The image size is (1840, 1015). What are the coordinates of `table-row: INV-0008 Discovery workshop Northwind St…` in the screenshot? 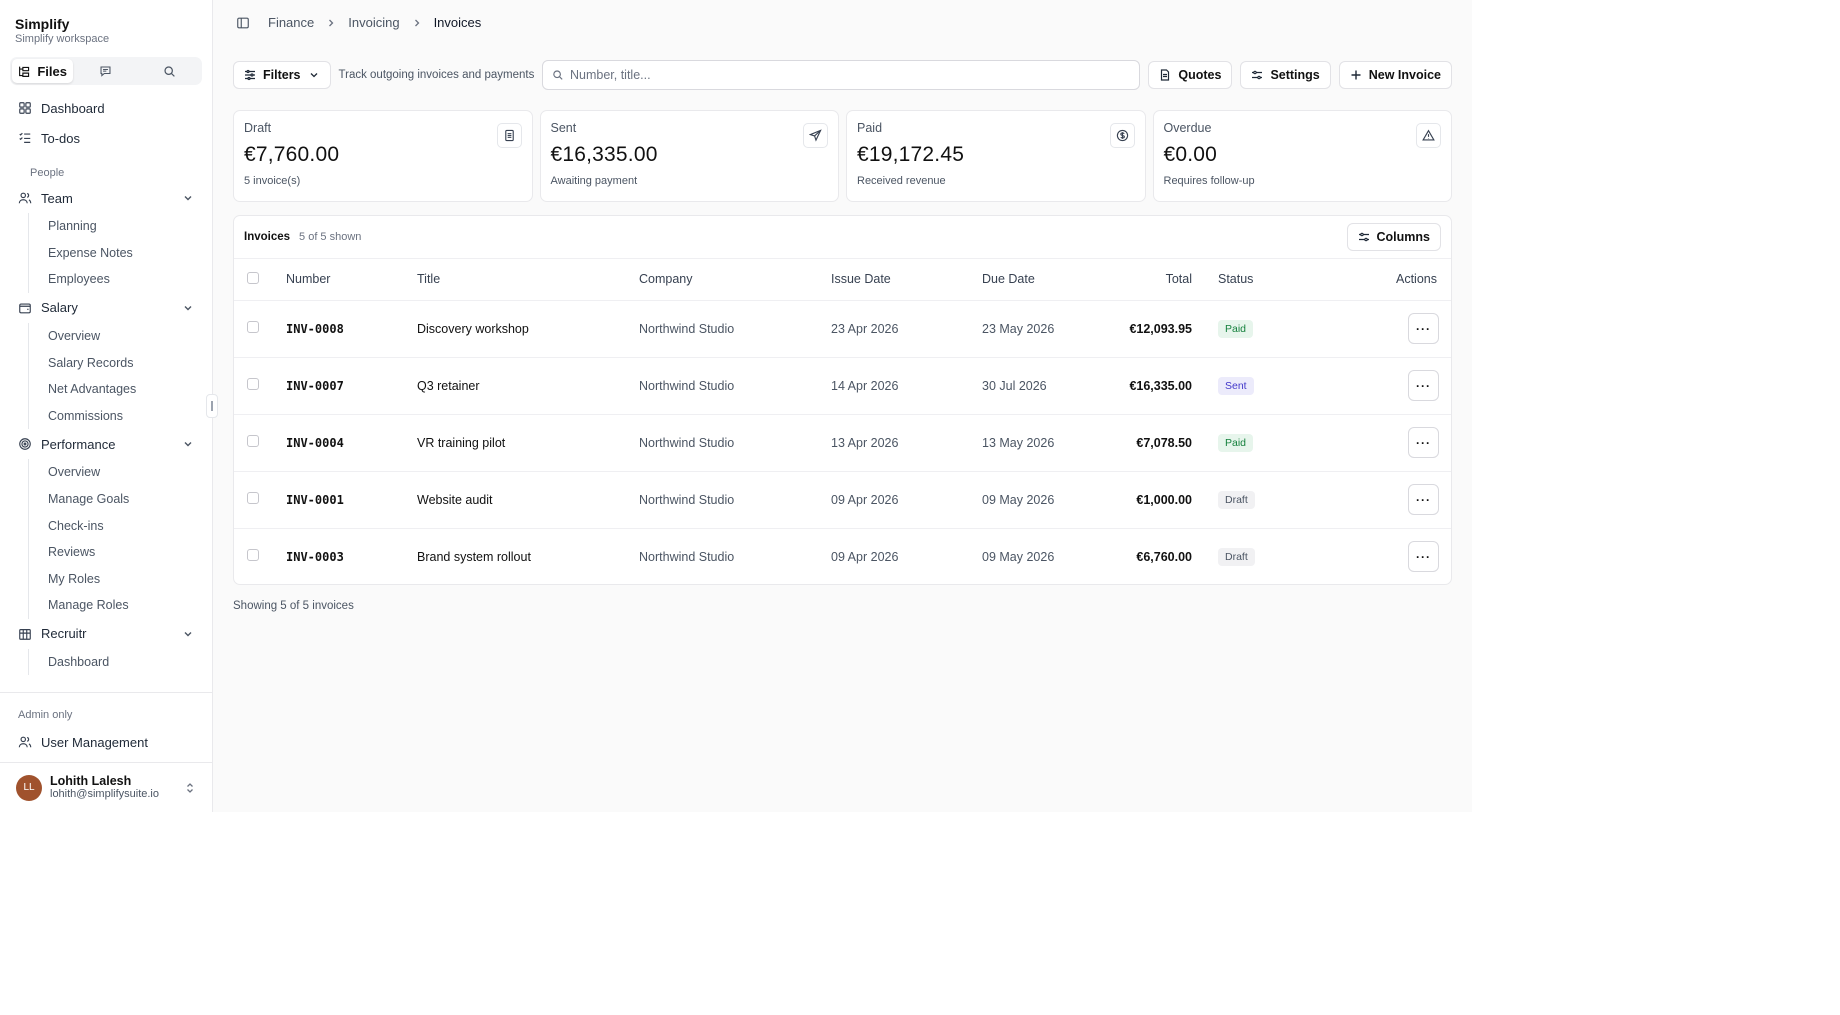 It's located at (842, 329).